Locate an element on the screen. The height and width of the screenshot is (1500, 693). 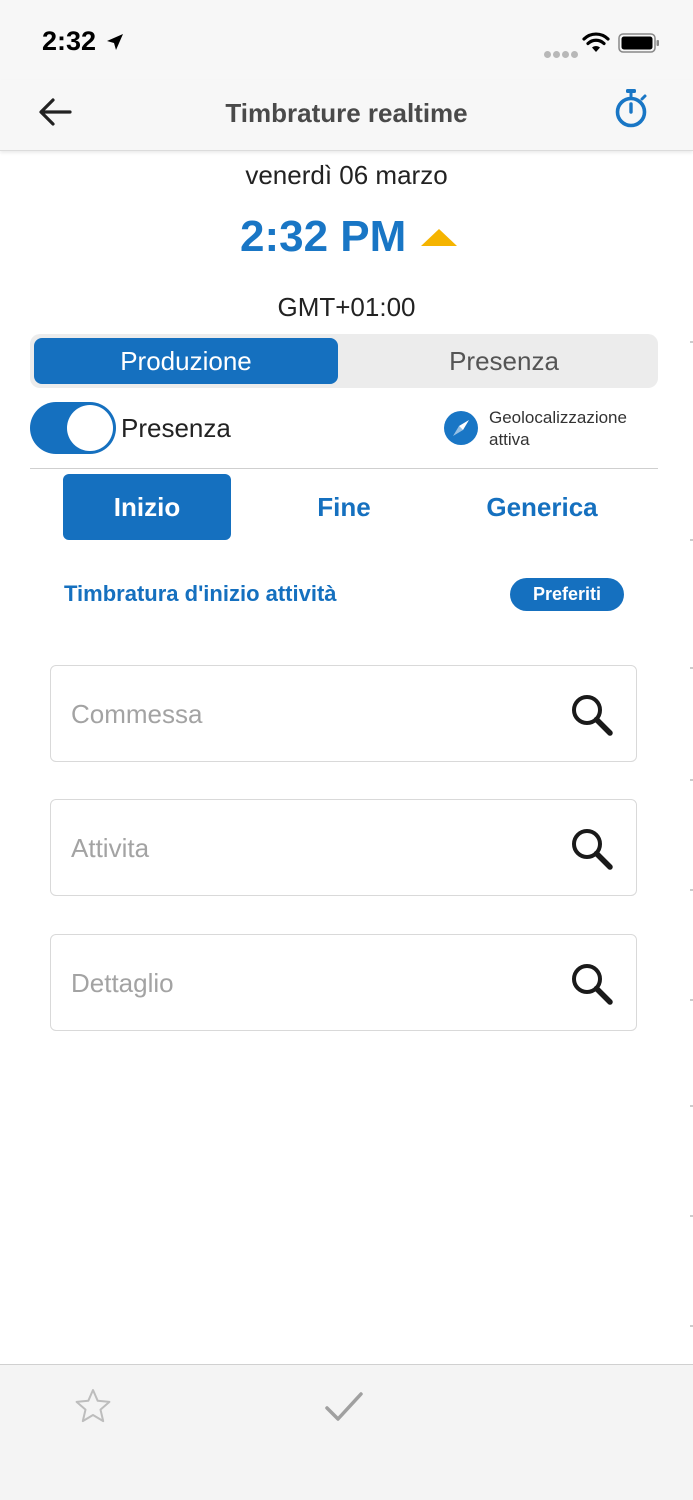
toggle-knob is located at coordinates (90, 428).